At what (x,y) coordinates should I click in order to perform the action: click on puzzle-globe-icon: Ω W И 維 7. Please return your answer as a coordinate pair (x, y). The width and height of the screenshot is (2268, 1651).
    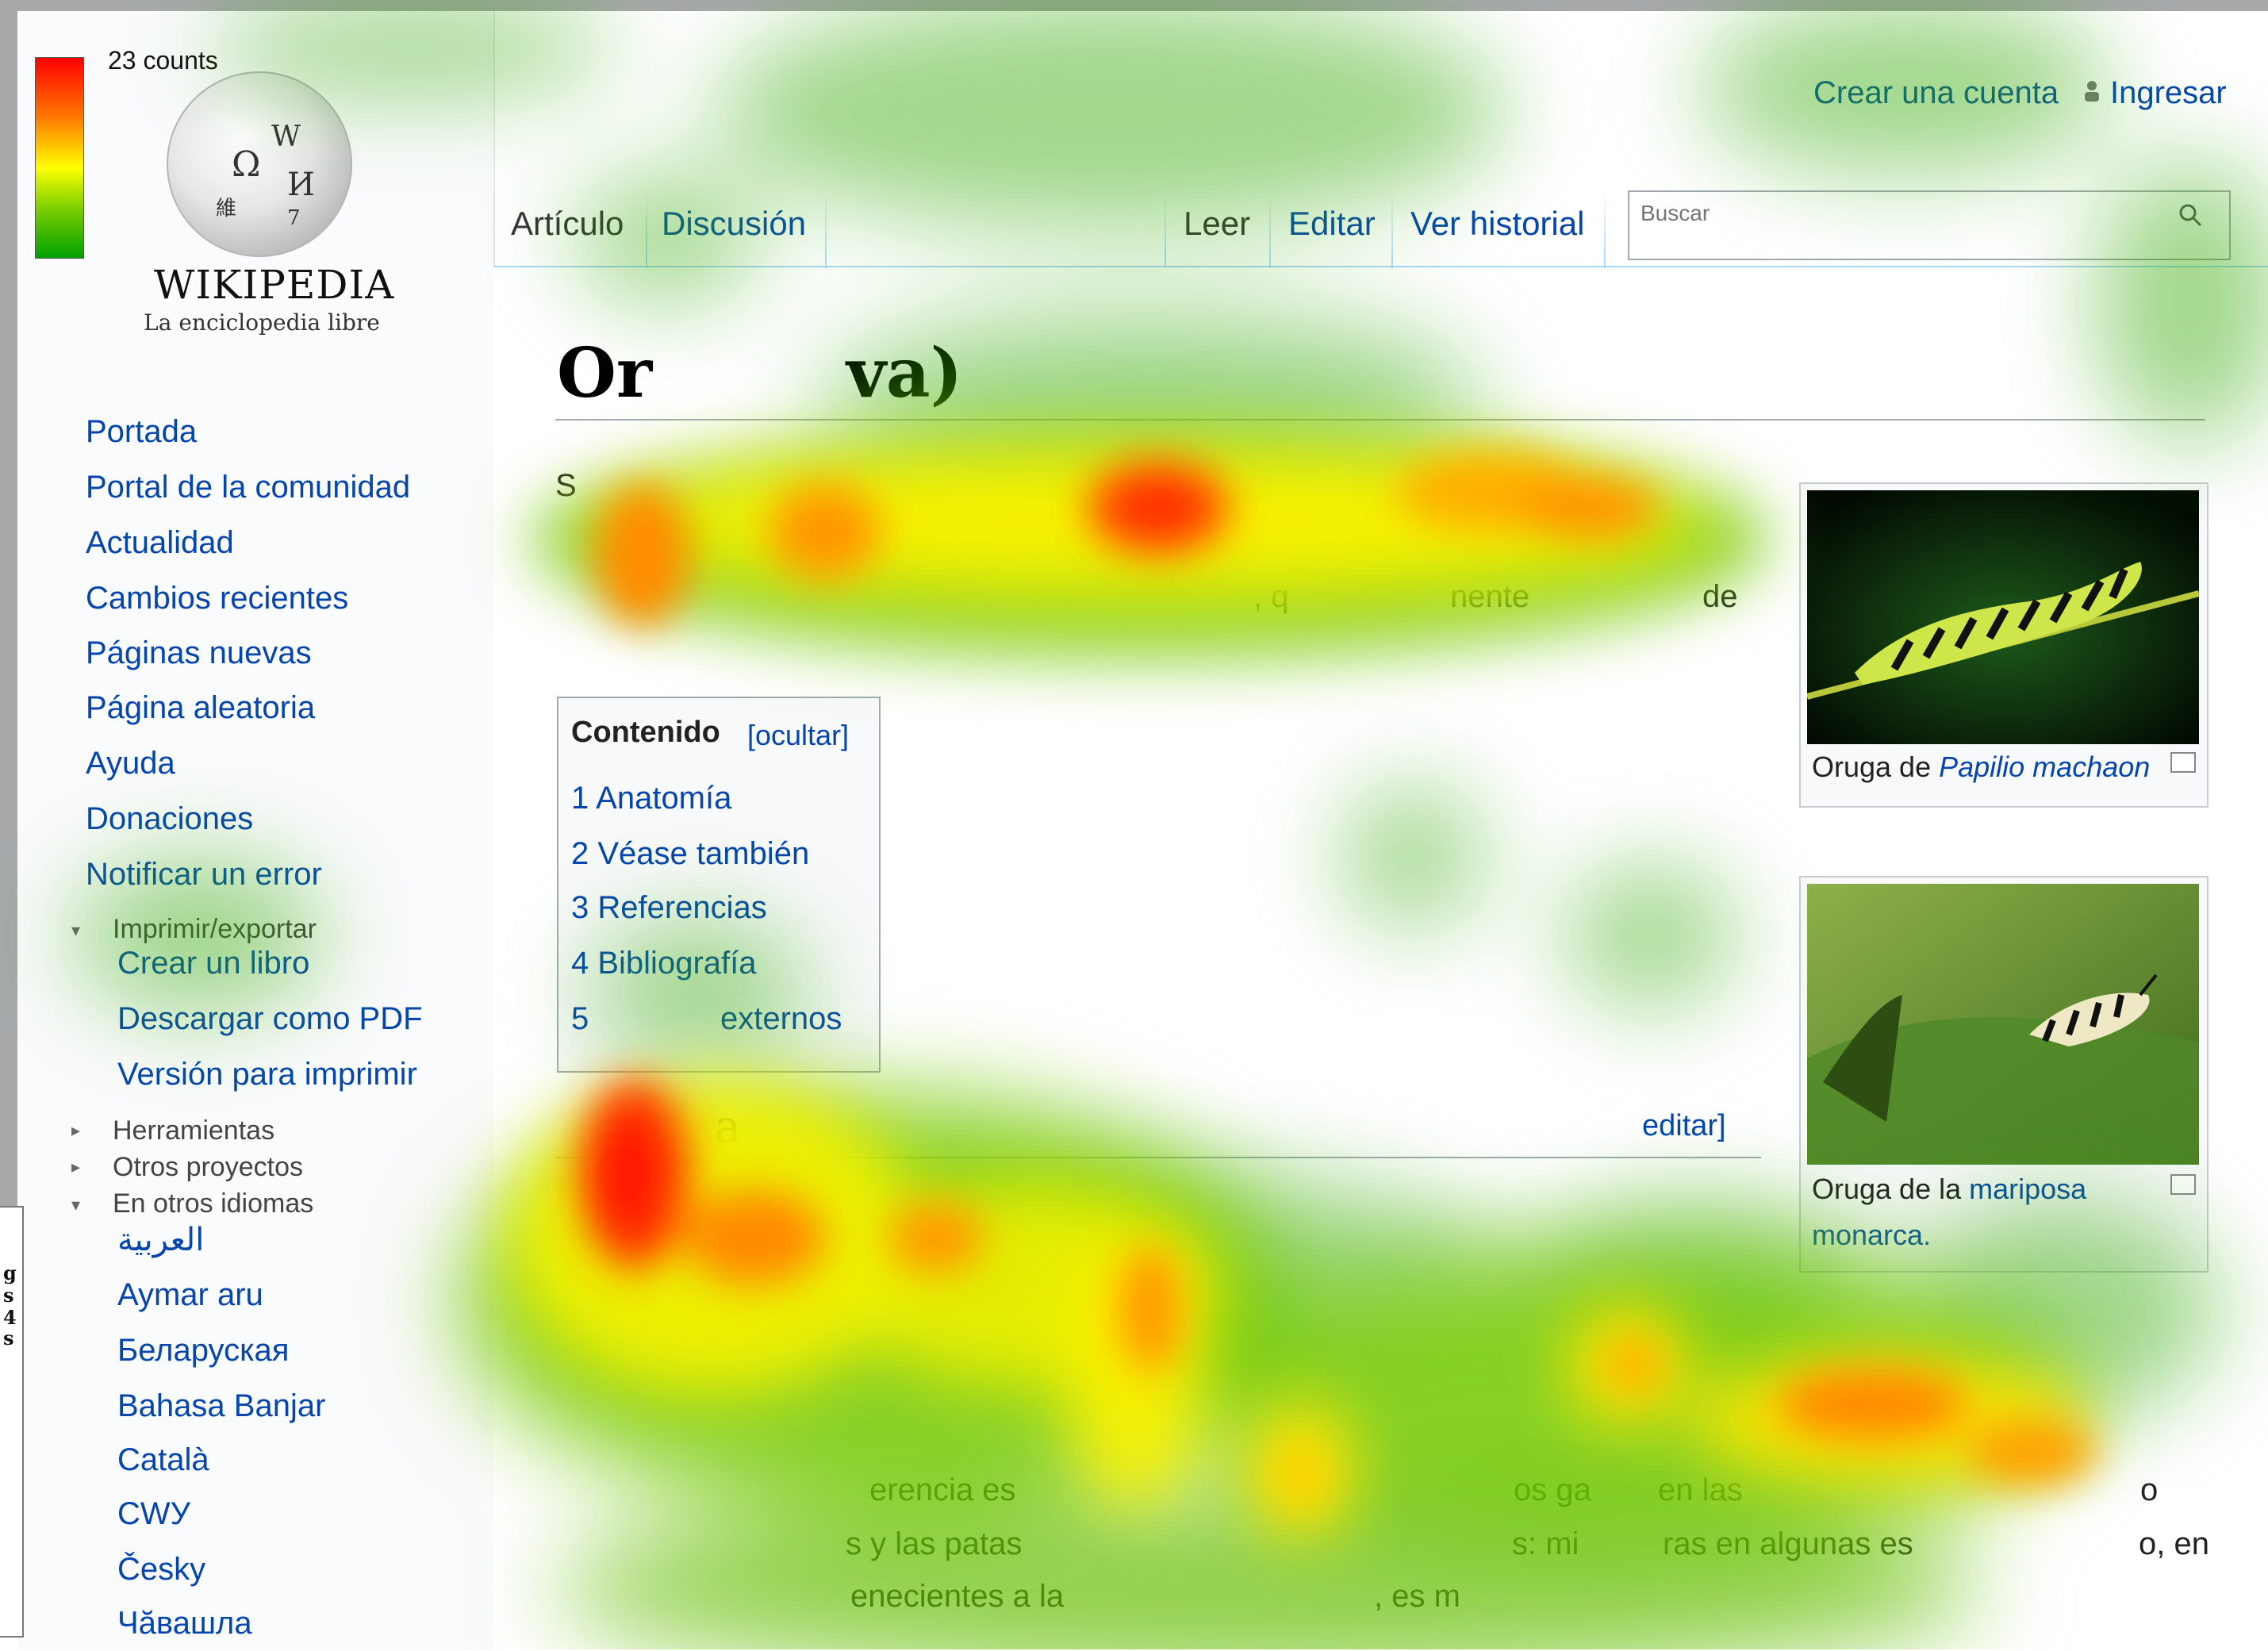
    Looking at the image, I should click on (259, 164).